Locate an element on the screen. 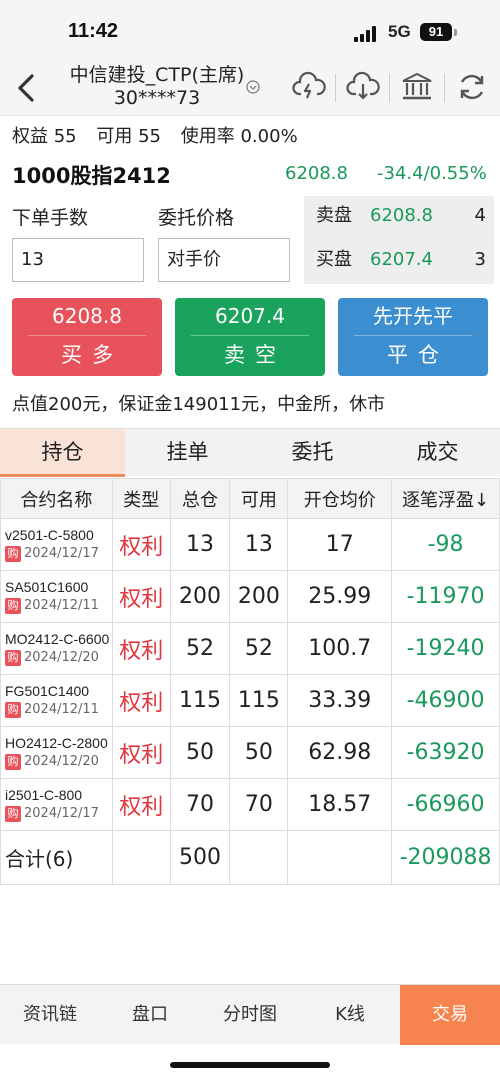 This screenshot has width=500, height=1084. status-bar: 11:42 5G 91 is located at coordinates (250, 30).